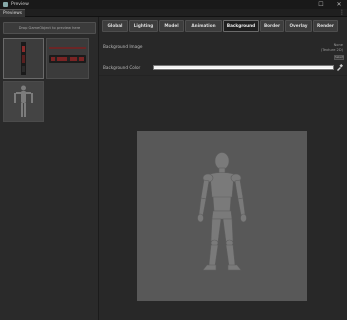 This screenshot has height=320, width=347. I want to click on background-color-field, so click(243, 67).